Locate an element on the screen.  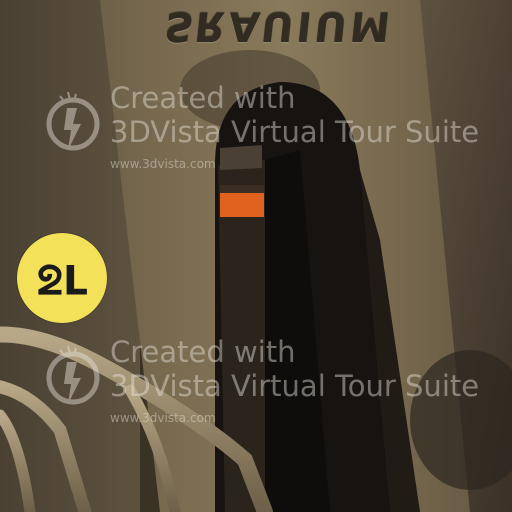
orange-light-strip is located at coordinates (242, 205).